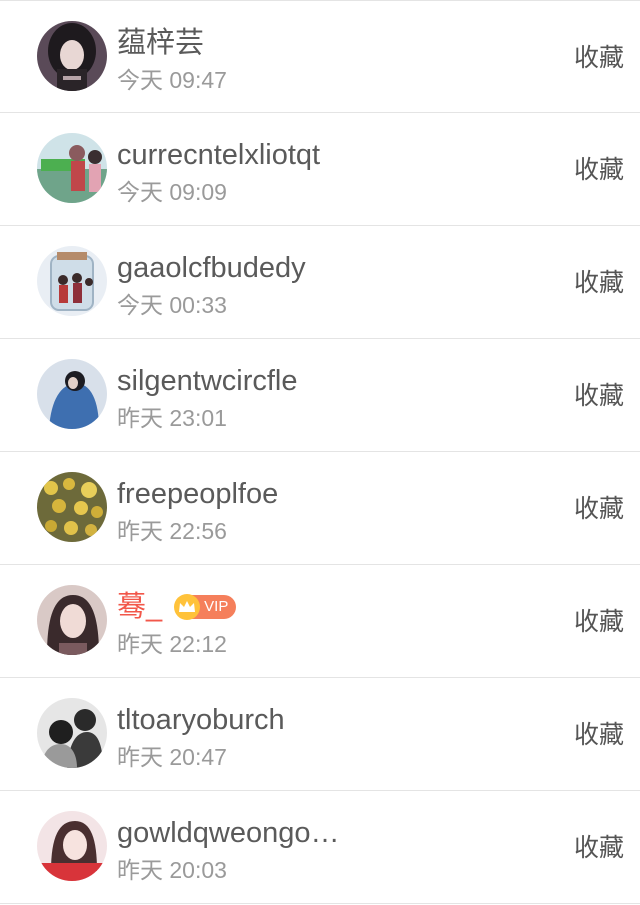  I want to click on name-line: tltoaryoburch, so click(201, 720).